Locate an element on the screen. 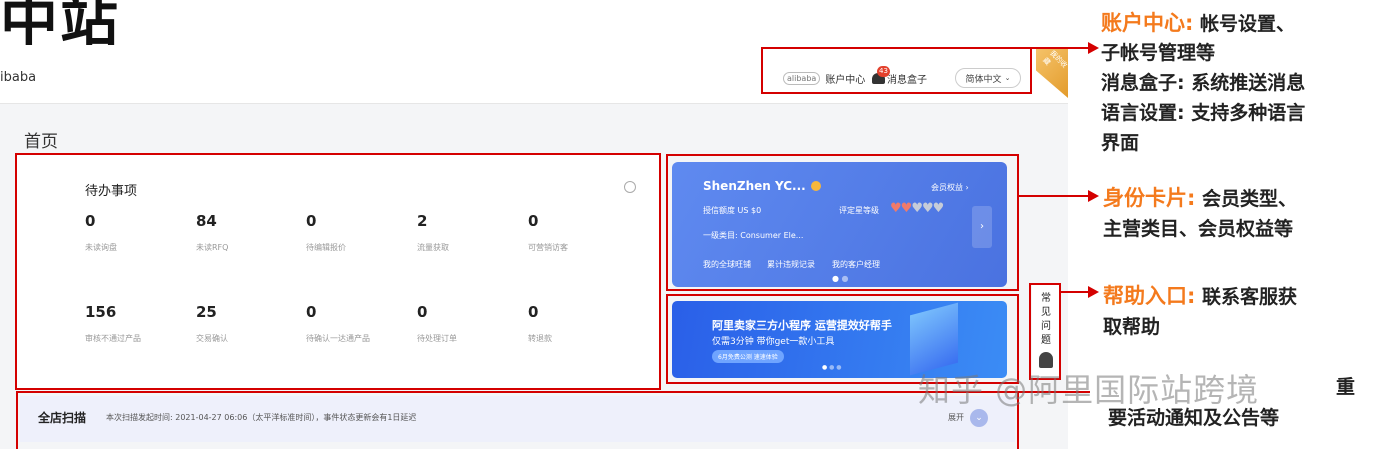  annotation-identity: 身份卡片: 会员类型、 is located at coordinates (1200, 198).